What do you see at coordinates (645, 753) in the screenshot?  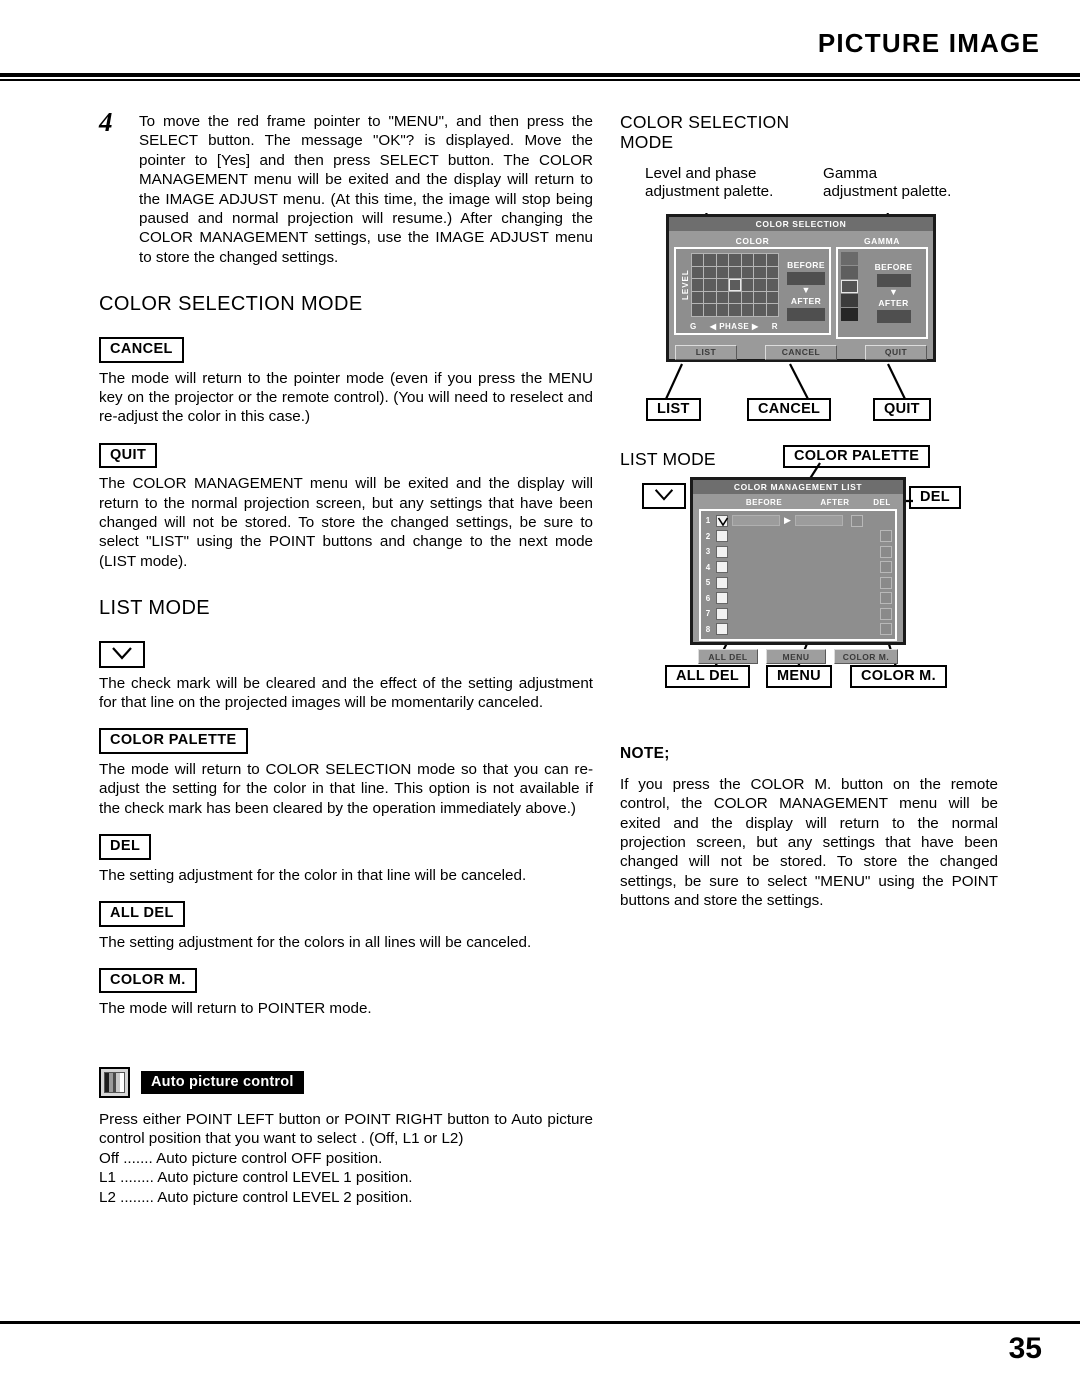 I see `note-heading: NOTE;` at bounding box center [645, 753].